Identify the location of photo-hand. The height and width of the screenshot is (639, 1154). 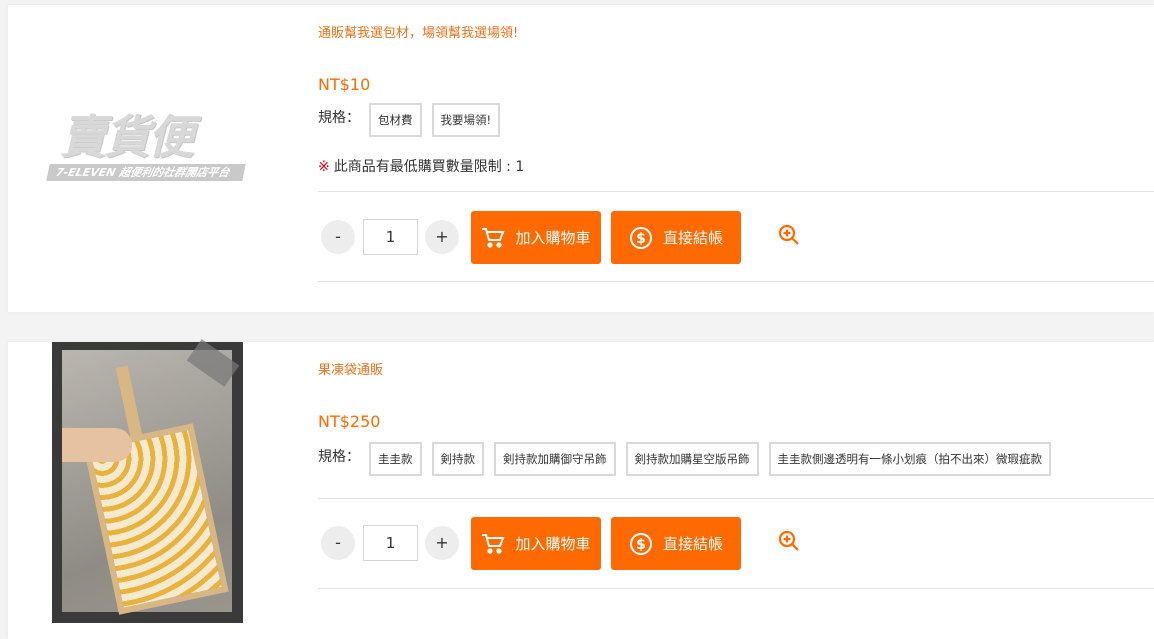
(97, 445).